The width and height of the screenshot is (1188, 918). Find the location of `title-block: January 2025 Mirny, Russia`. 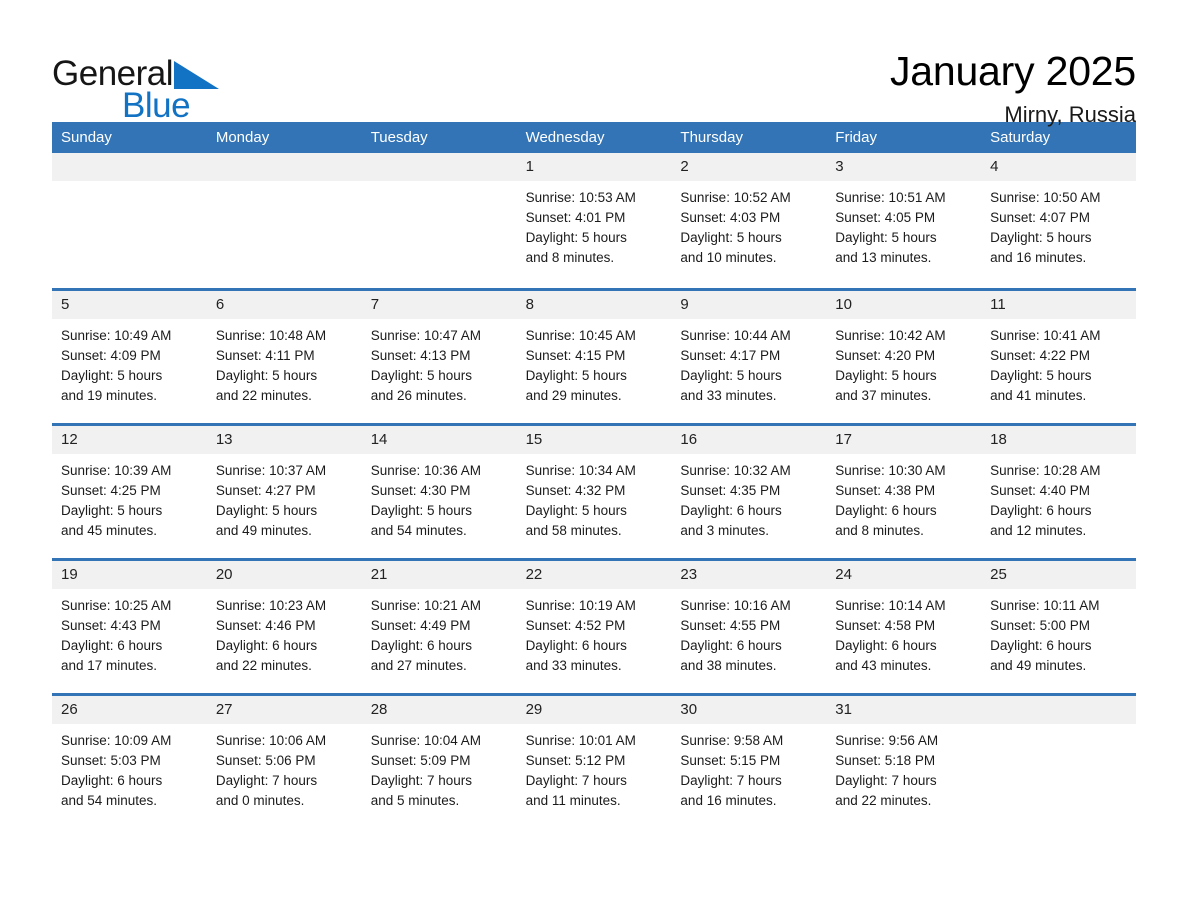

title-block: January 2025 Mirny, Russia is located at coordinates (1013, 87).